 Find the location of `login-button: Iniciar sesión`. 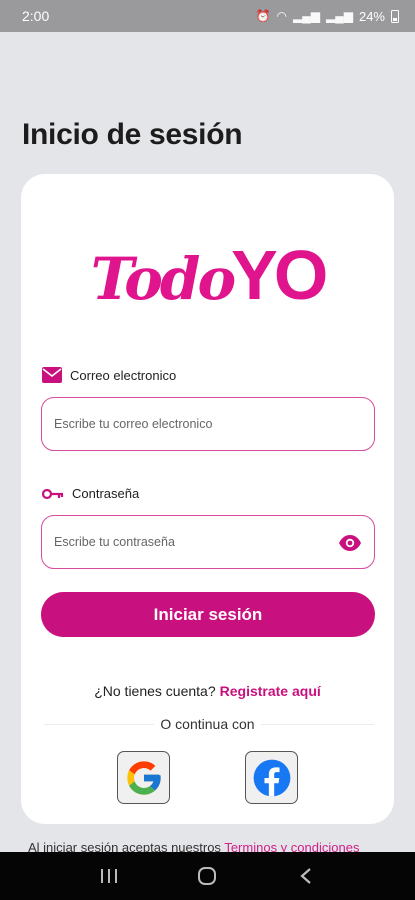

login-button: Iniciar sesión is located at coordinates (208, 614).